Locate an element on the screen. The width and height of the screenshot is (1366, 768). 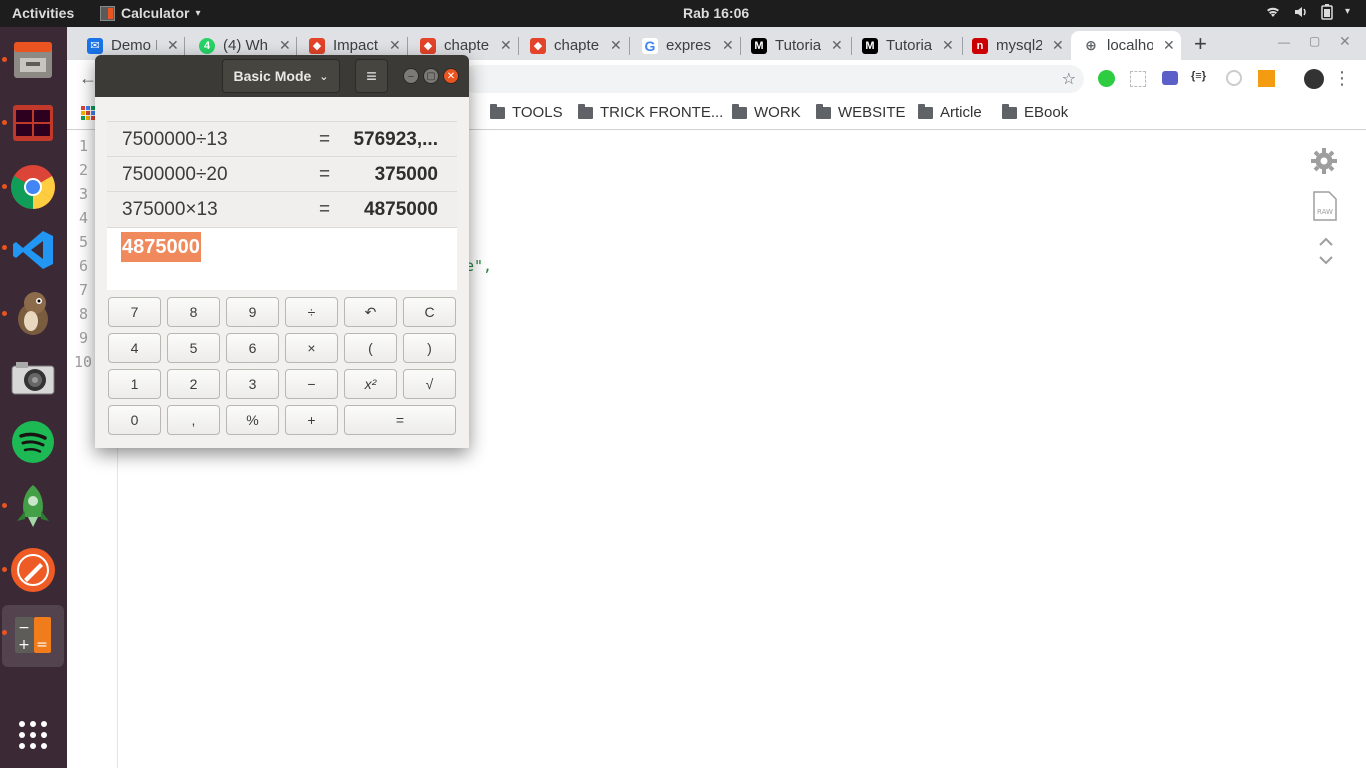
extension-grid-icon is located at coordinates (1138, 79).